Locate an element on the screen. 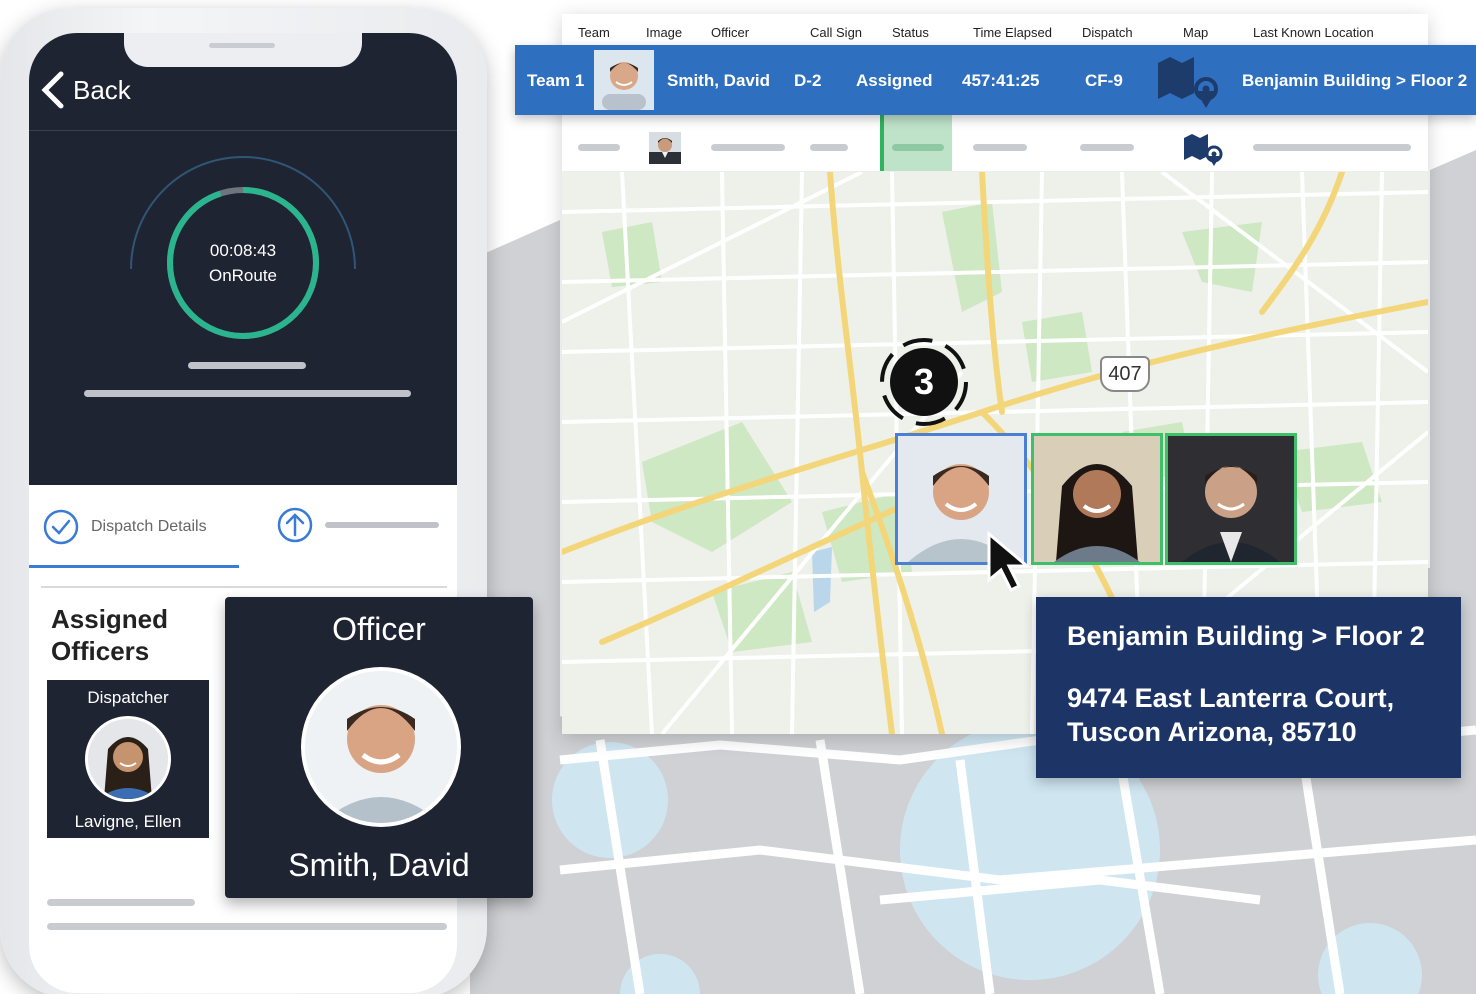 The width and height of the screenshot is (1476, 994). officer-name: Smith, David is located at coordinates (379, 865).